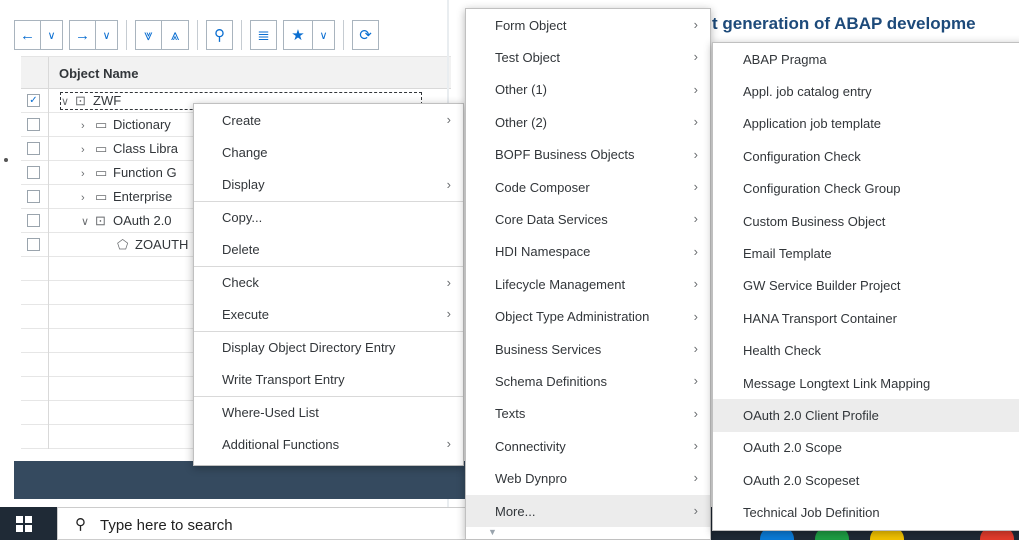  Describe the element at coordinates (99, 73) in the screenshot. I see `column-header-object-name: Object Name` at that location.